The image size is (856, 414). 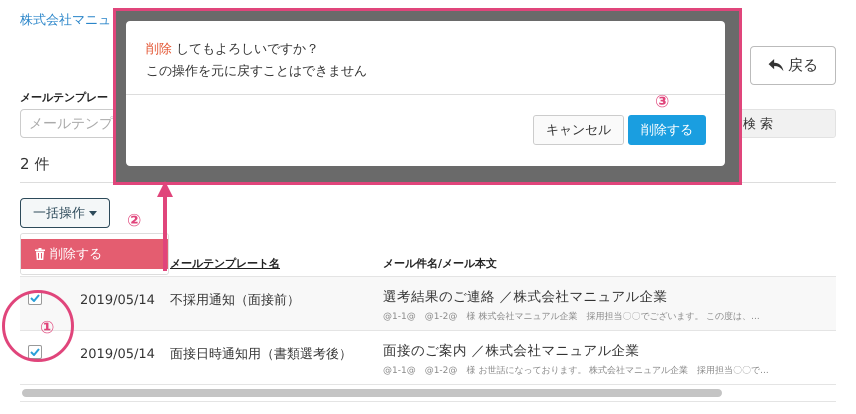 I want to click on warning-message: この操作を元に戻すことはできません, so click(x=257, y=72).